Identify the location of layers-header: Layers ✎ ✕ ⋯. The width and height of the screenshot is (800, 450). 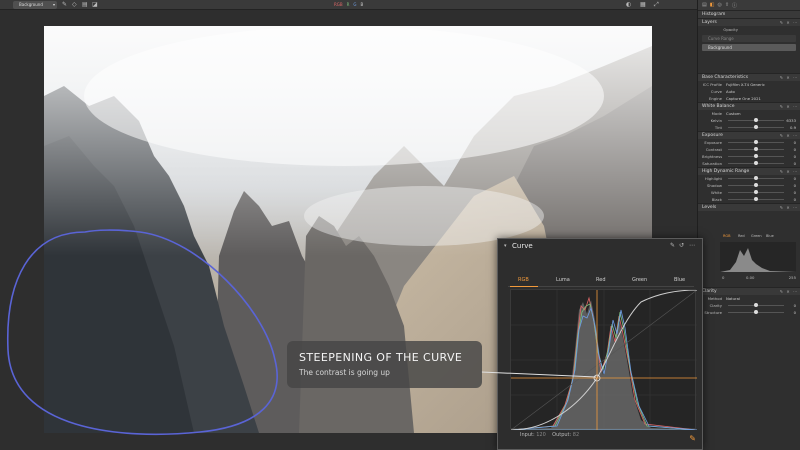
(749, 22).